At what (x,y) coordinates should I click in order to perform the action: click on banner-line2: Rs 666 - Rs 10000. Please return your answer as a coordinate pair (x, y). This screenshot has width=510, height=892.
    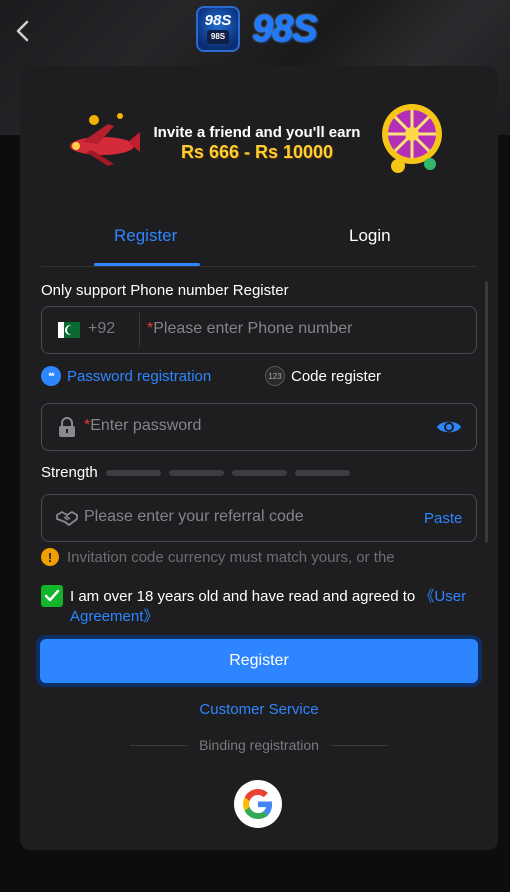
    Looking at the image, I should click on (257, 152).